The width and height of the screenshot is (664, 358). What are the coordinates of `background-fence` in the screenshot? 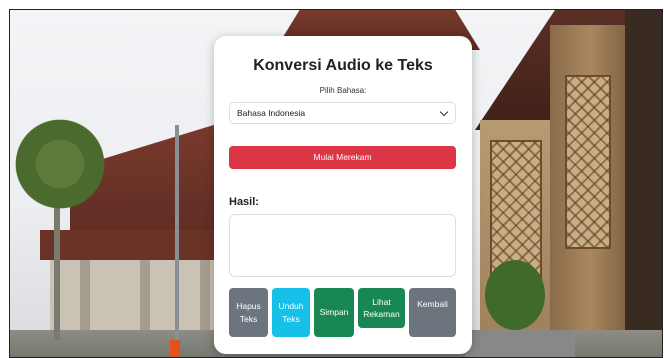 It's located at (520, 343).